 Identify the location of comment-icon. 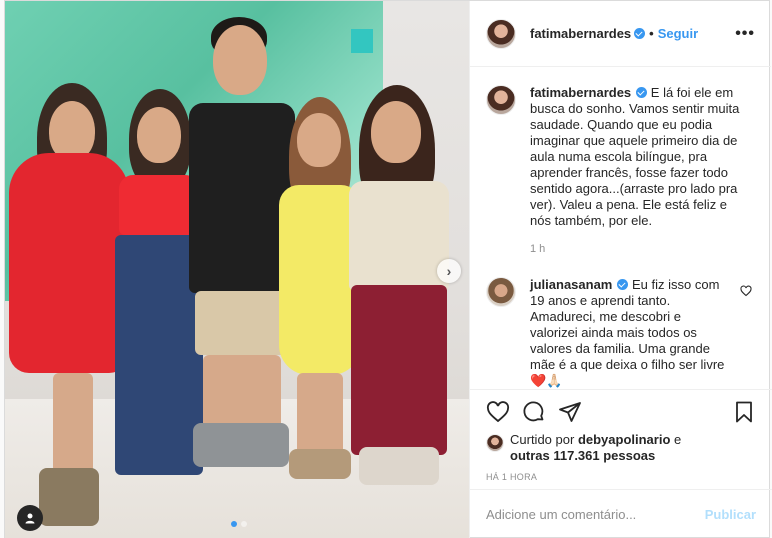
(534, 412).